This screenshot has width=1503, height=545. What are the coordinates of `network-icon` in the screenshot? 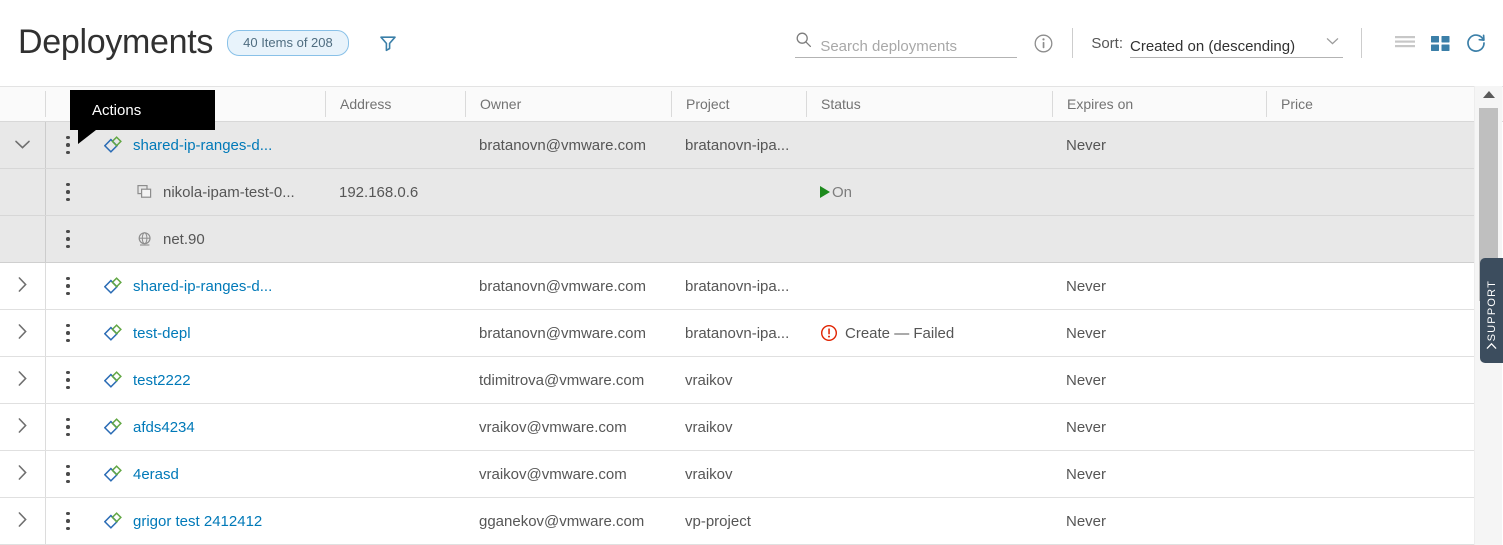 It's located at (145, 239).